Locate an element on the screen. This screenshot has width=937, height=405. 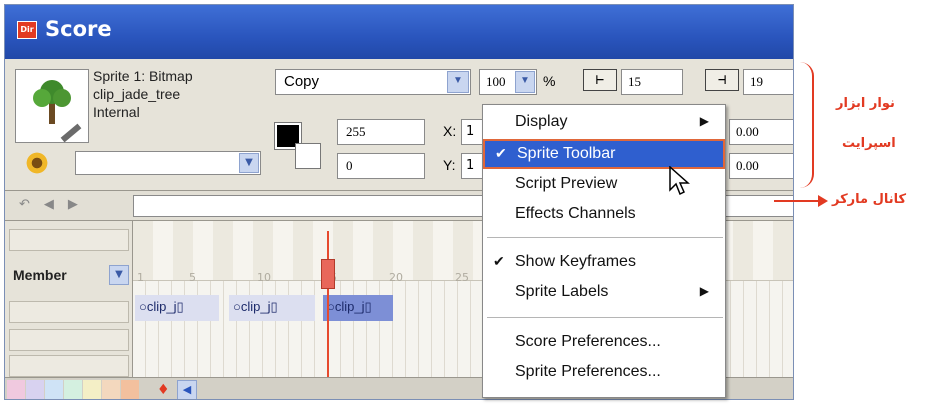
director-app-icon: Dir is located at coordinates (27, 30).